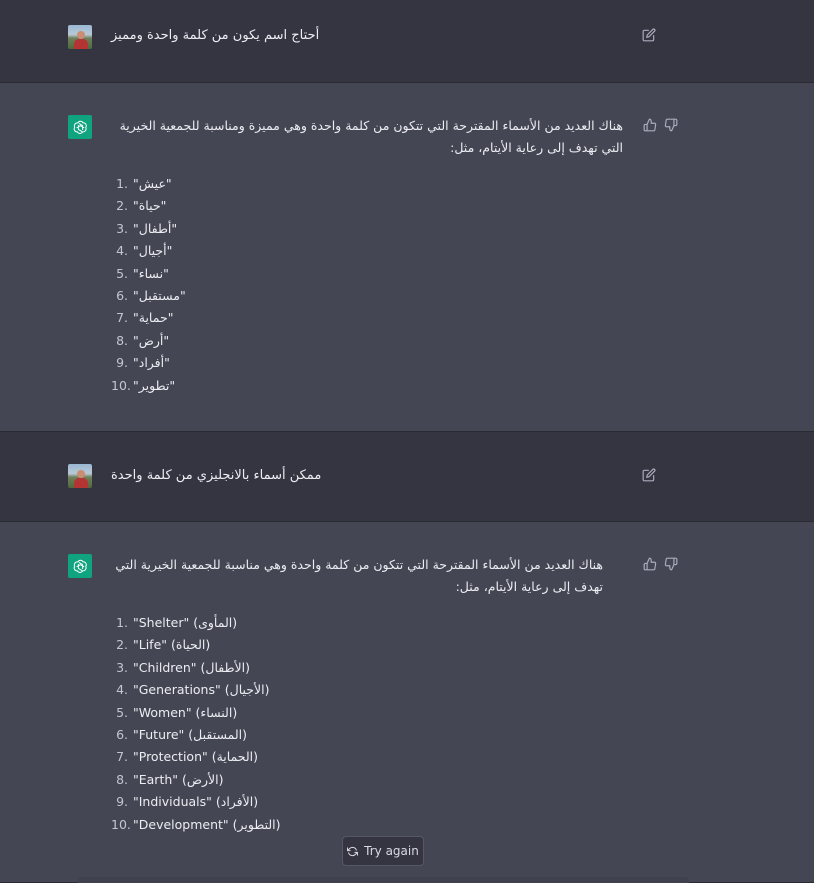 The height and width of the screenshot is (883, 814). I want to click on list-item: 2. "حياة", so click(141, 206).